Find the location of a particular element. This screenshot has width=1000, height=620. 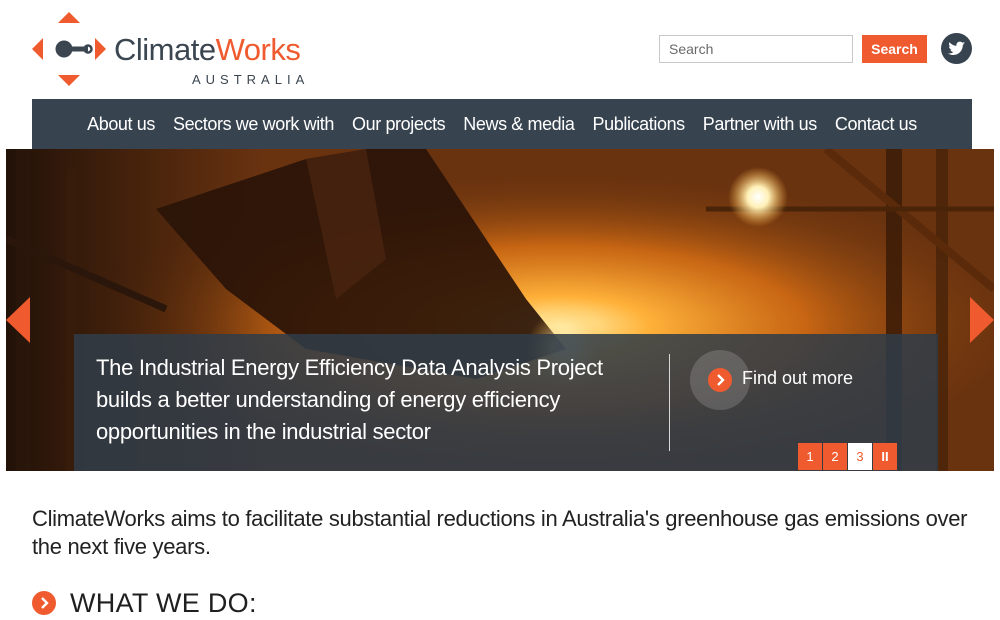

logo-wordmark: ClimateWorks is located at coordinates (207, 50).